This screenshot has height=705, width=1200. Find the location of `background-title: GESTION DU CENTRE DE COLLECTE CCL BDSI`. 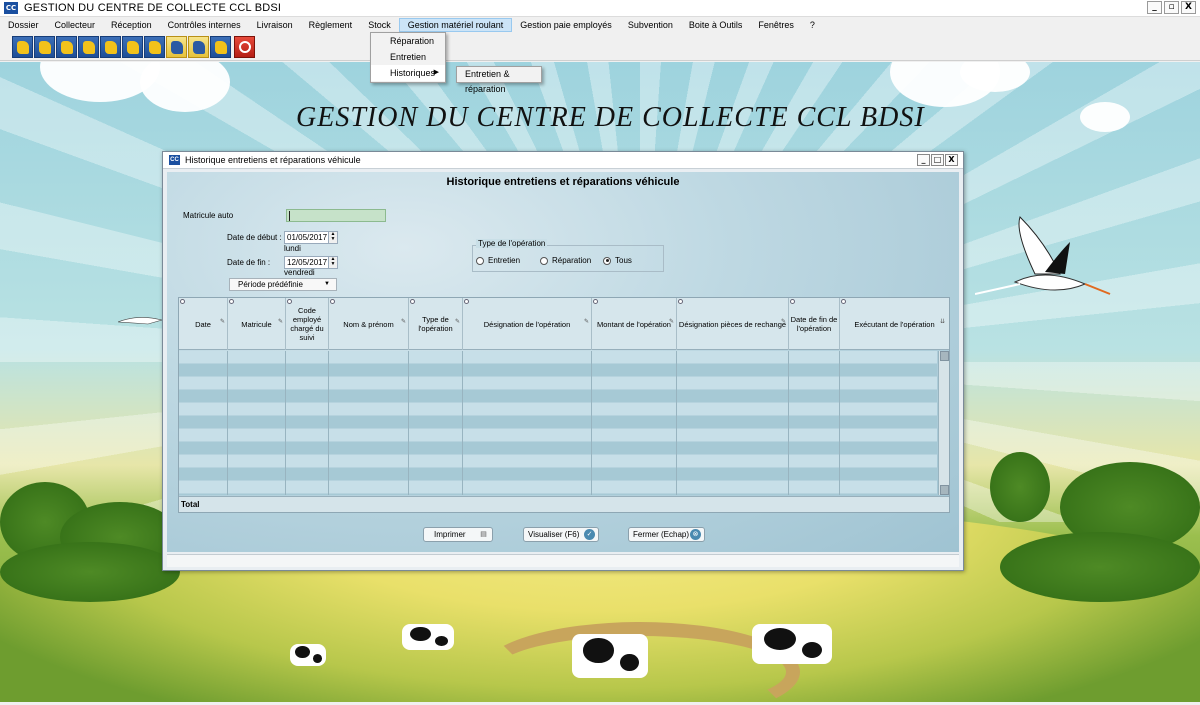

background-title: GESTION DU CENTRE DE COLLECTE CCL BDSI is located at coordinates (610, 117).